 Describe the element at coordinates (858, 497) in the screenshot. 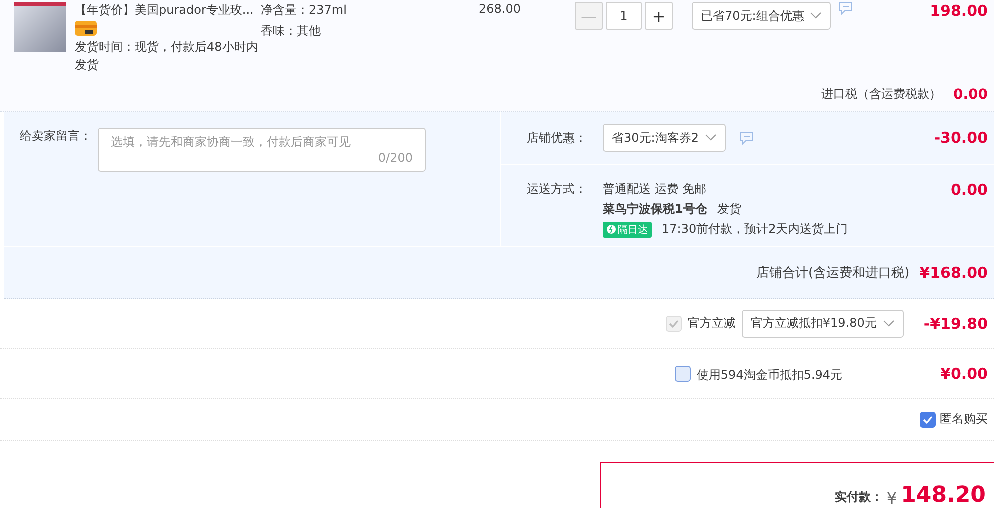

I see `pay-label: 实付款：` at that location.